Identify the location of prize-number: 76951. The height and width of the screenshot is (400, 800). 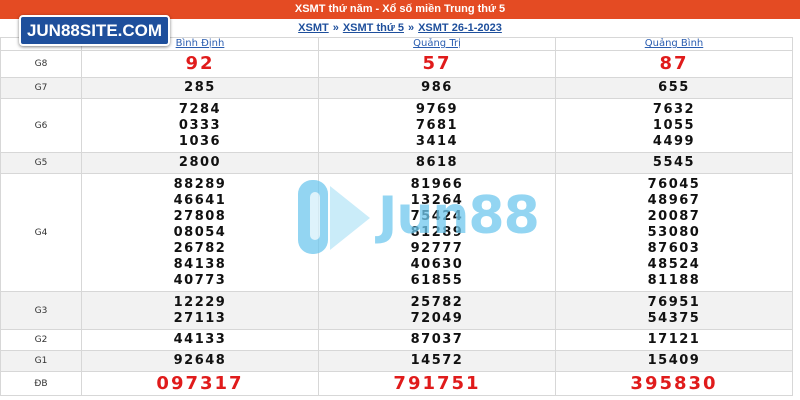
(674, 302).